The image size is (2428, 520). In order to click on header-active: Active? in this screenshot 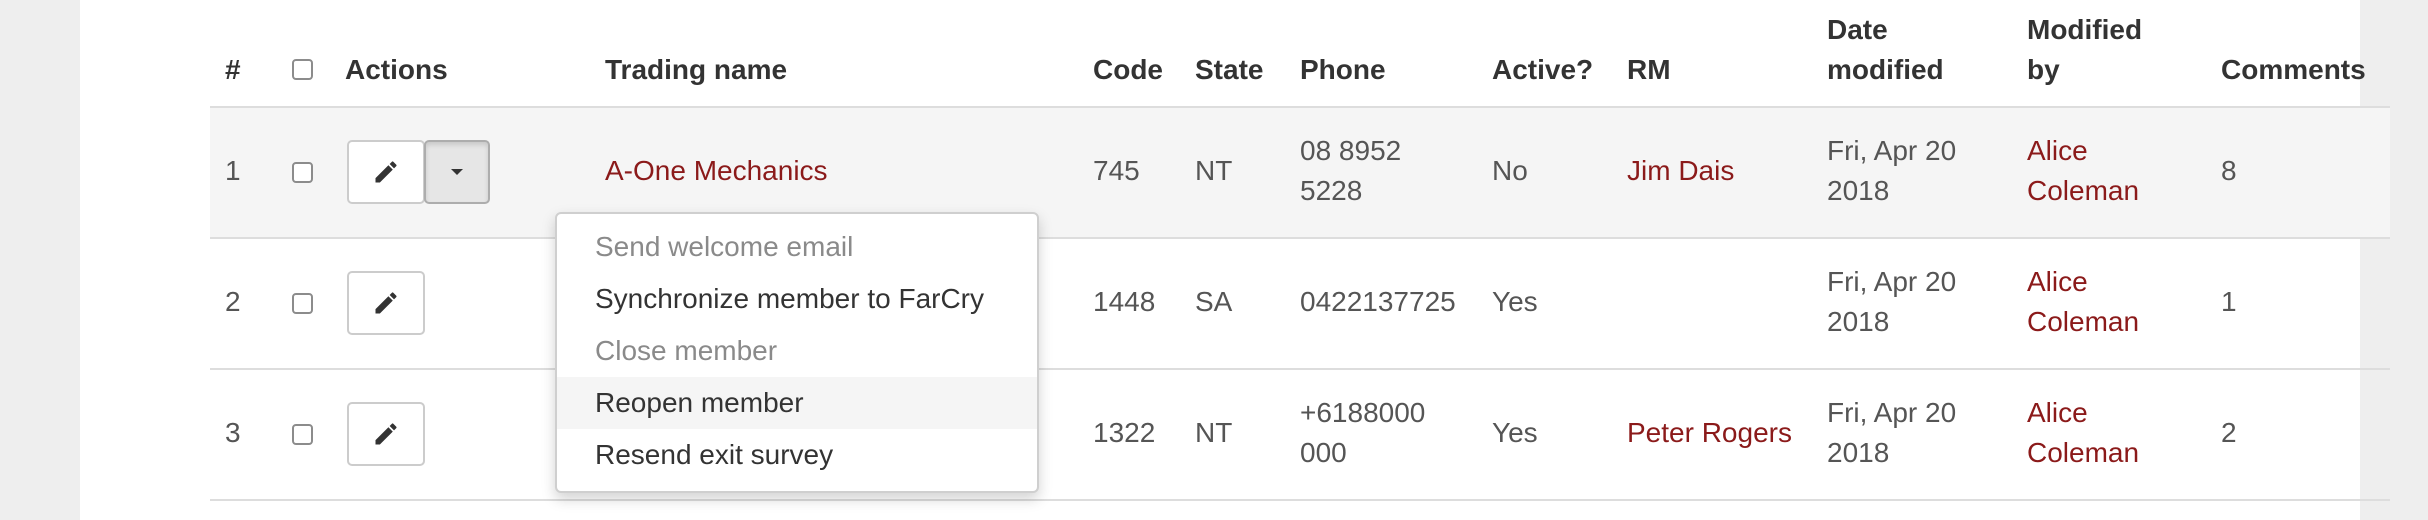, I will do `click(1542, 70)`.